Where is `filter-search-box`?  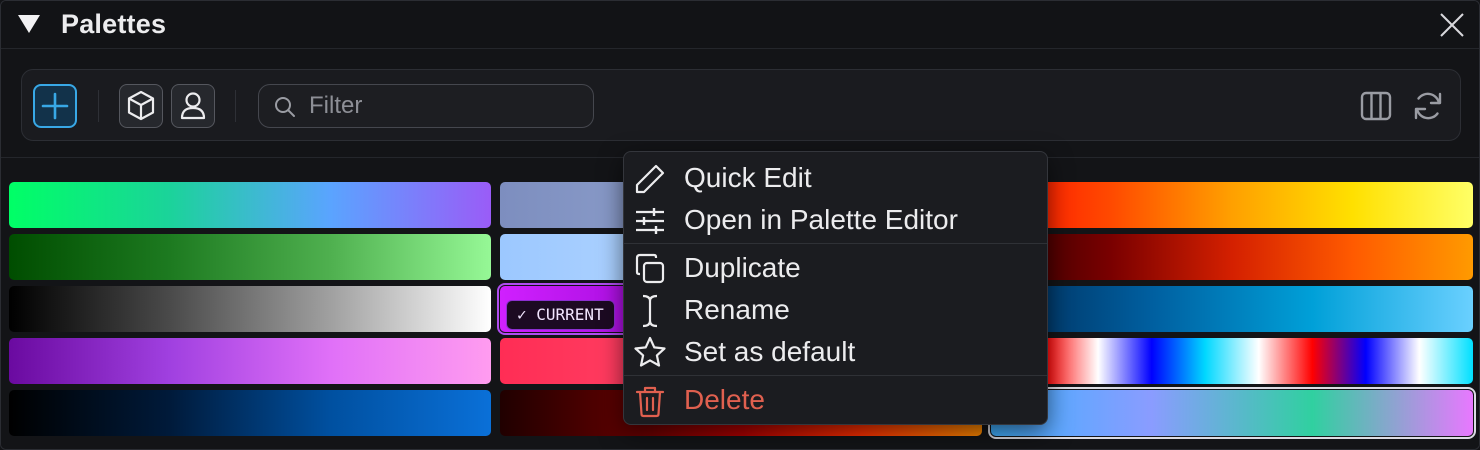
filter-search-box is located at coordinates (426, 106).